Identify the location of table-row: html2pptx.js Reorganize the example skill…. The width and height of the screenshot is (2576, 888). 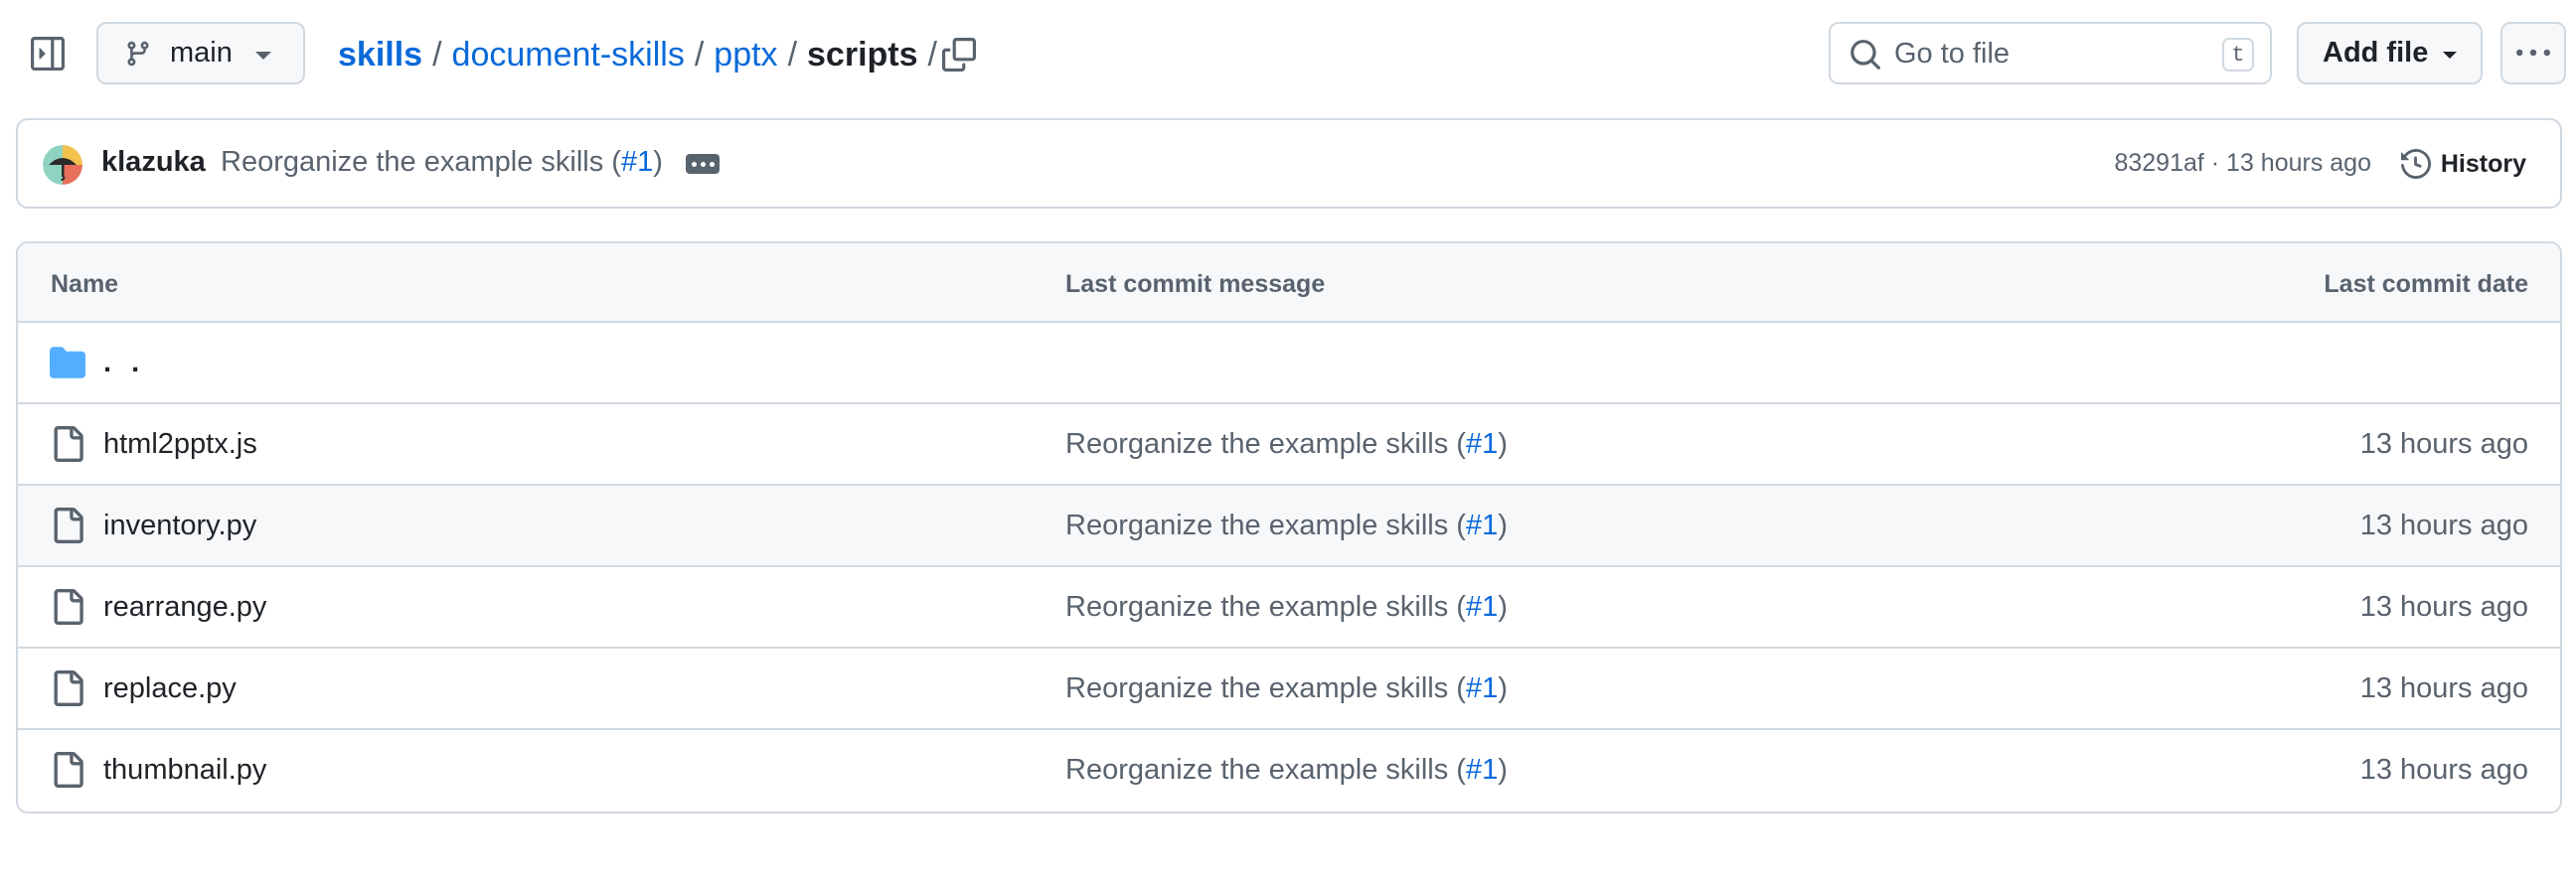
(1289, 445).